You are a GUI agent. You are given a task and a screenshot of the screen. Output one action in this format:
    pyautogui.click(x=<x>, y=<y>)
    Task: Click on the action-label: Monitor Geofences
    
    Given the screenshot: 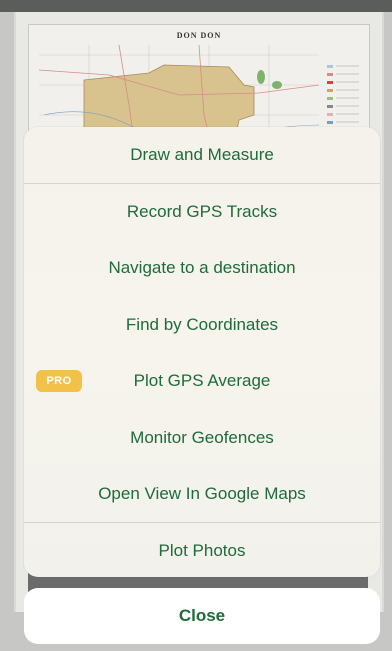 What is the action you would take?
    pyautogui.click(x=202, y=437)
    